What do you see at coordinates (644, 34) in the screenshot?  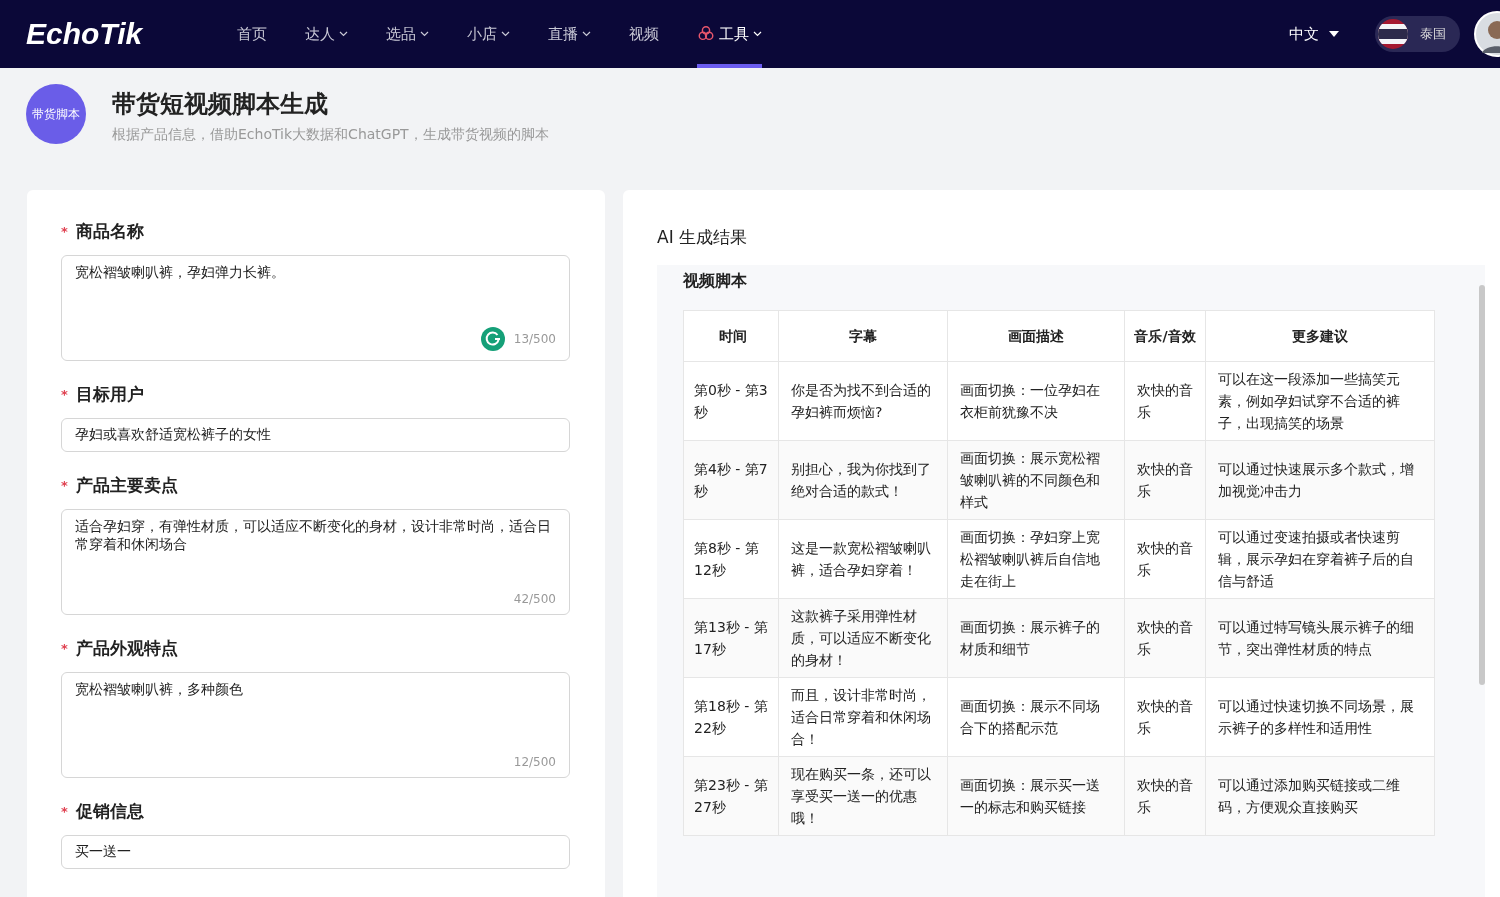 I see `nav-item: 视频` at bounding box center [644, 34].